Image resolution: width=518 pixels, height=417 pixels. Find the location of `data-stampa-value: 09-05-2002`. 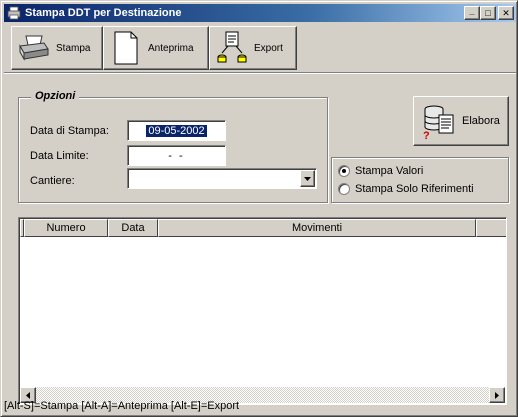

data-stampa-value: 09-05-2002 is located at coordinates (176, 130).